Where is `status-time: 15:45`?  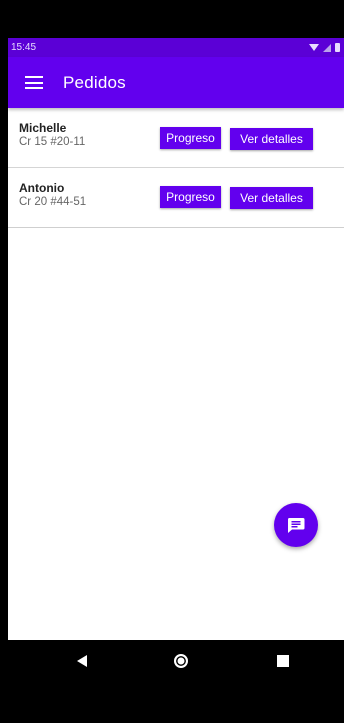 status-time: 15:45 is located at coordinates (24, 47).